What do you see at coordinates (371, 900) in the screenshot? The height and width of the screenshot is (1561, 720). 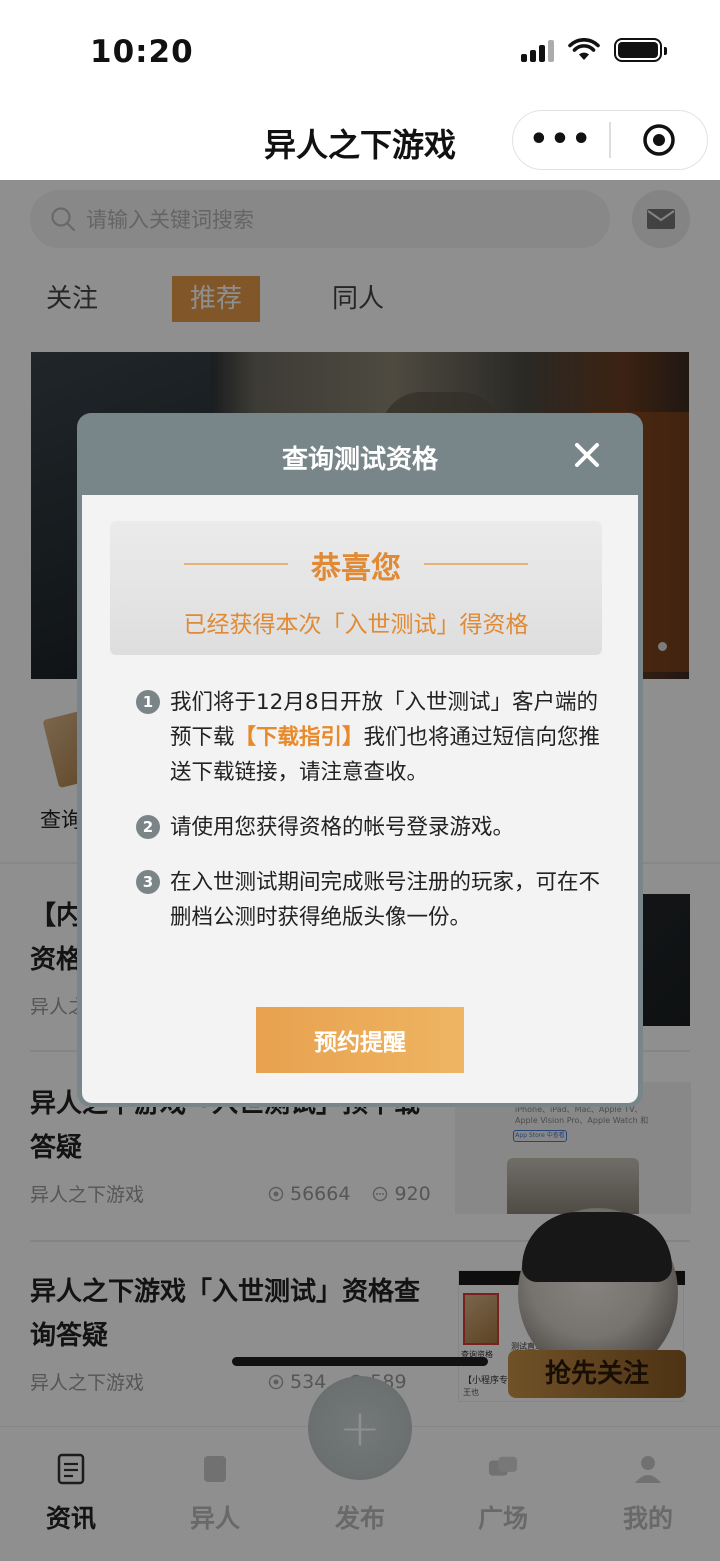 I see `step-item: 3 在入世测试期间完成账号注册的玩家，可在不删档公测时获得绝版头像一份。` at bounding box center [371, 900].